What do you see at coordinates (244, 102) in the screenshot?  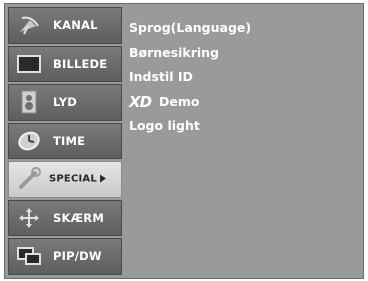 I see `option-xd-demo: XD Demo` at bounding box center [244, 102].